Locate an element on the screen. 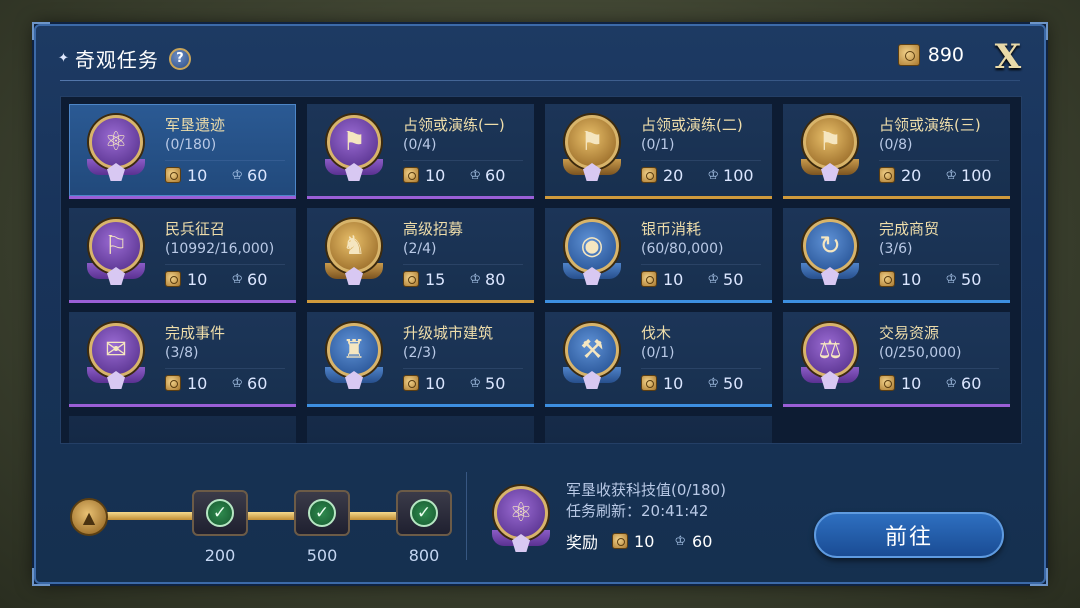  task-card: ♜ 升级城市建筑 (2/3) 10 ♔ 50 is located at coordinates (420, 359).